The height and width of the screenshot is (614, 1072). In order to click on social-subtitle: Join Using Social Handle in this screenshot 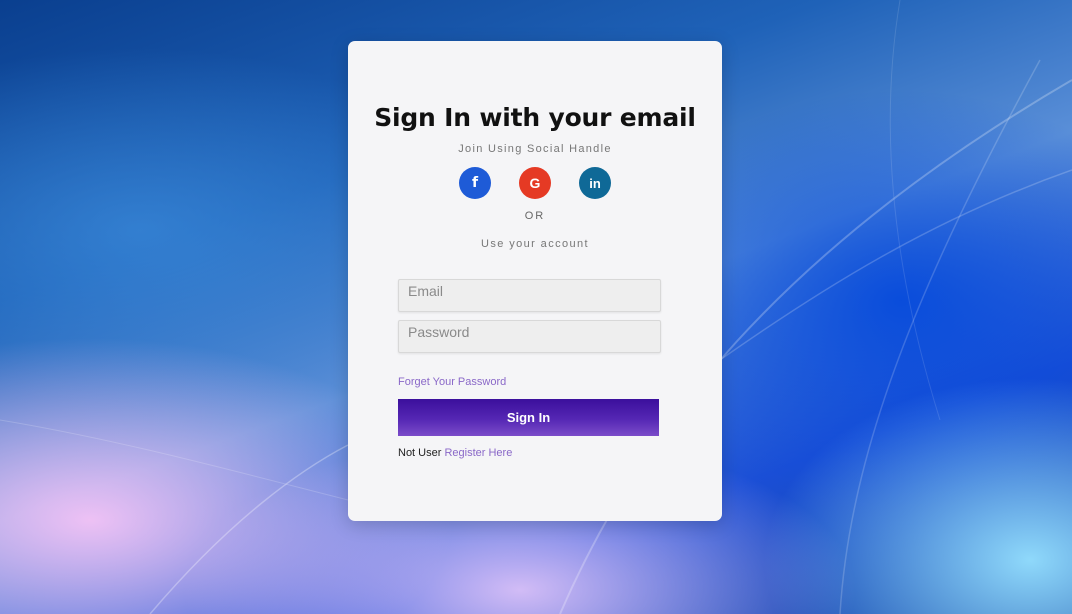, I will do `click(535, 149)`.